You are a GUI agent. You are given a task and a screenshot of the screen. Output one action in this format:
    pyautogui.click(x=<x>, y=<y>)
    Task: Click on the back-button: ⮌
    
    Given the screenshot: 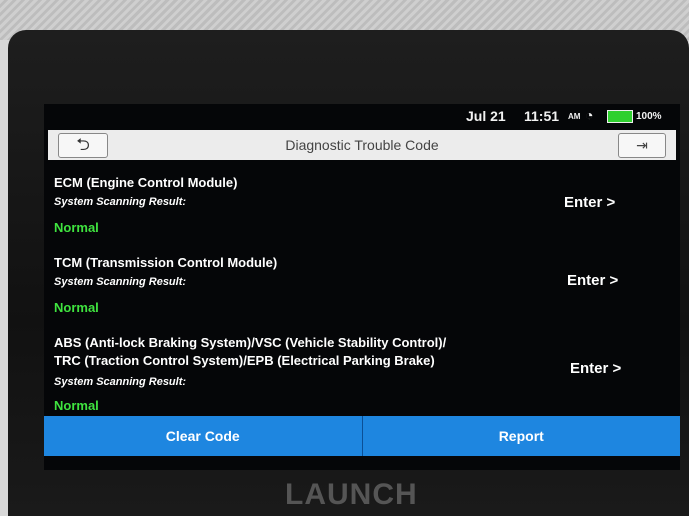 What is the action you would take?
    pyautogui.click(x=83, y=145)
    